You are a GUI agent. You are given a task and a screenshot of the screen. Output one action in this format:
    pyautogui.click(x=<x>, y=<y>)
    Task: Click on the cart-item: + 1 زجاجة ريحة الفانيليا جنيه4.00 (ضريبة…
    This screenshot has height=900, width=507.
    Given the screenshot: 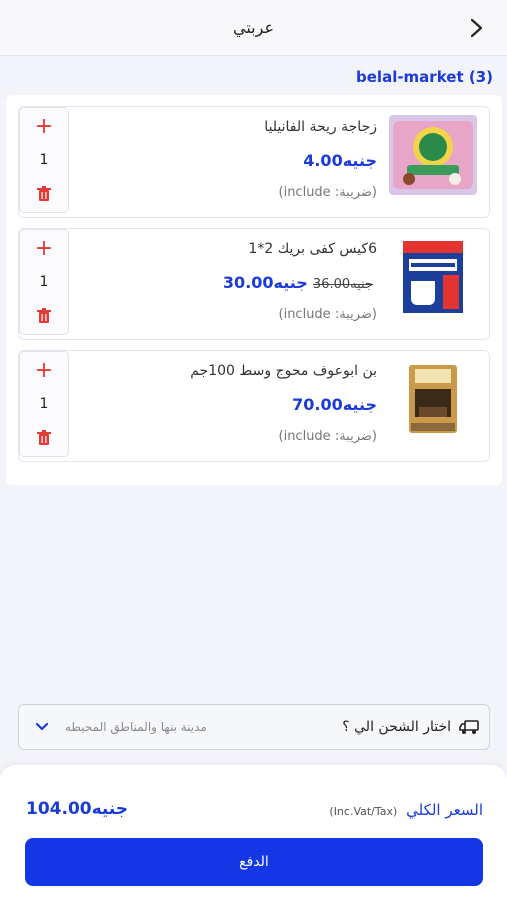 What is the action you would take?
    pyautogui.click(x=254, y=162)
    